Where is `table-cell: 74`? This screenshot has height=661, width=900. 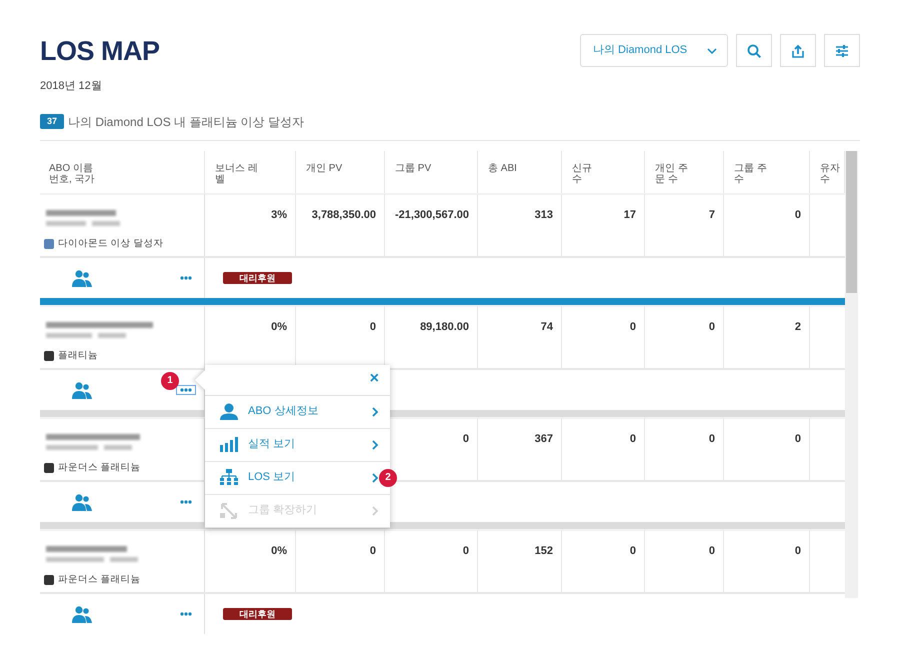 table-cell: 74 is located at coordinates (520, 336).